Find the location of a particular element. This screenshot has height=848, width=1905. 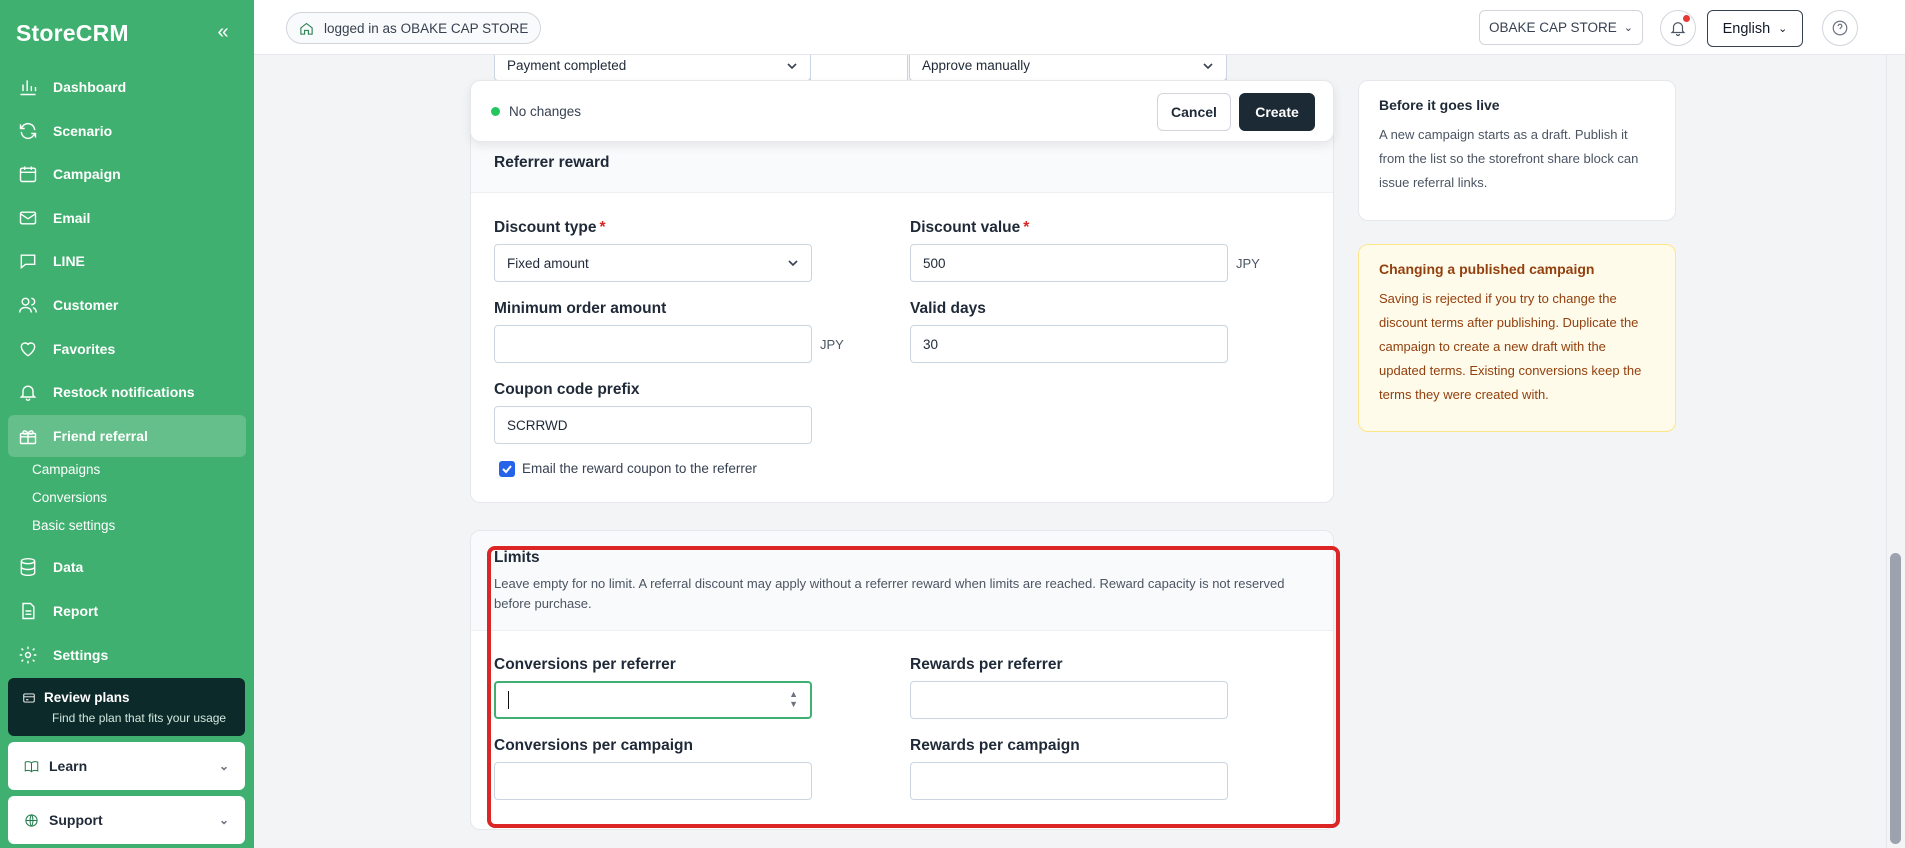

divider is located at coordinates (1226, 66).